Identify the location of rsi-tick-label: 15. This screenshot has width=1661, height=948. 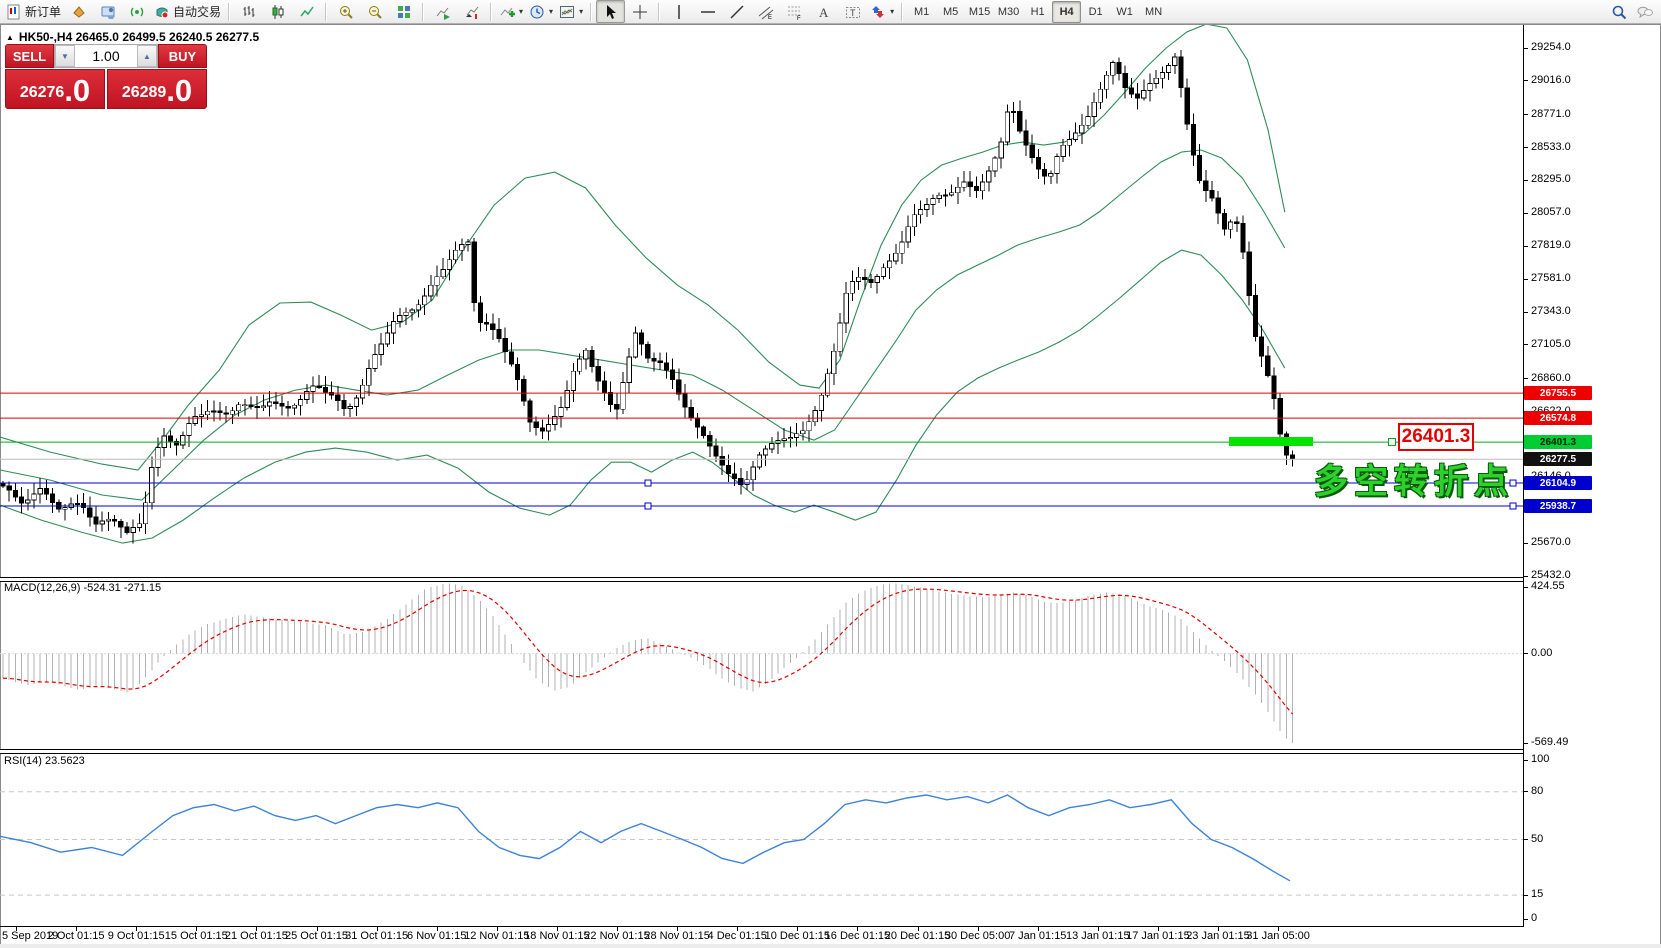
(1537, 894).